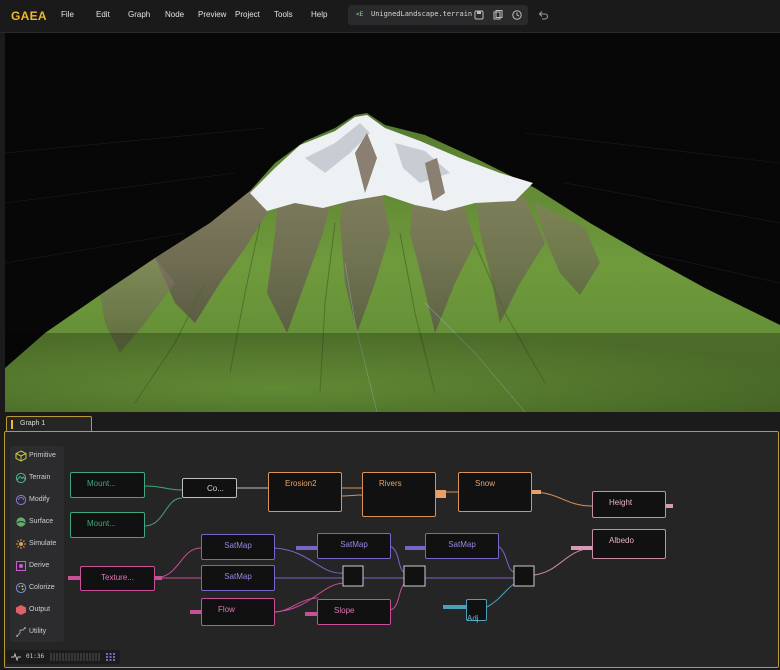 The height and width of the screenshot is (670, 780). I want to click on wire-snow-height, so click(561, 499).